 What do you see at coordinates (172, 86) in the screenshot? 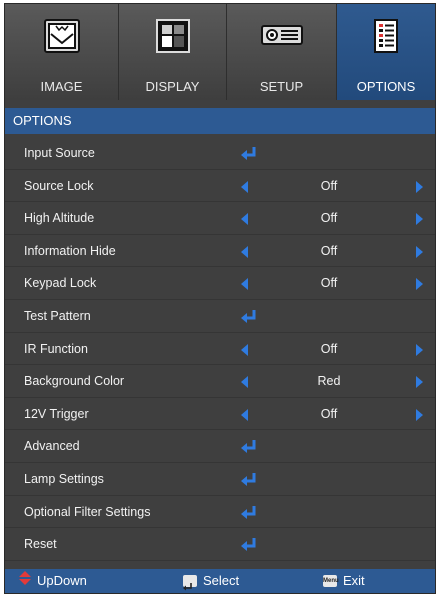
I see `tab-label: DISPLAY` at bounding box center [172, 86].